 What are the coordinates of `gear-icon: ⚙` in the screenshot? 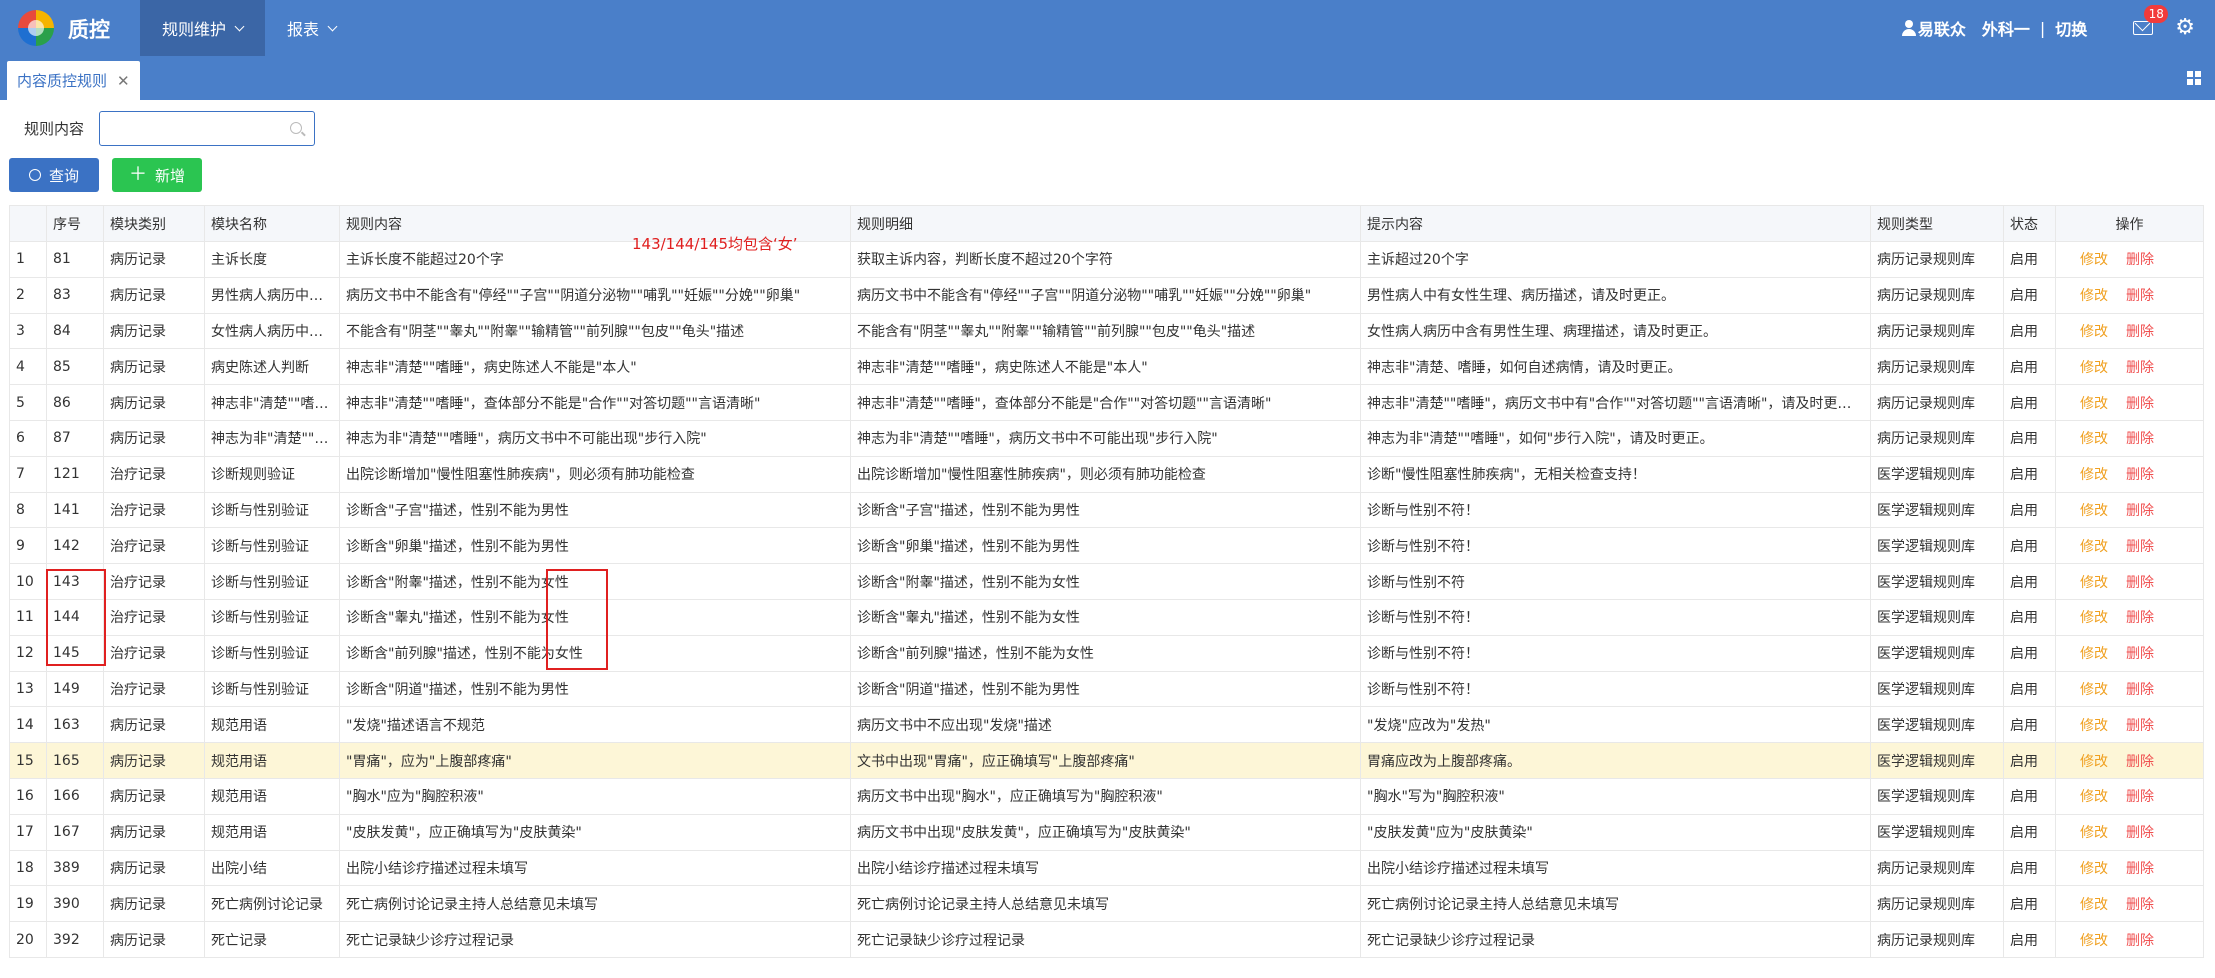 It's located at (2185, 28).